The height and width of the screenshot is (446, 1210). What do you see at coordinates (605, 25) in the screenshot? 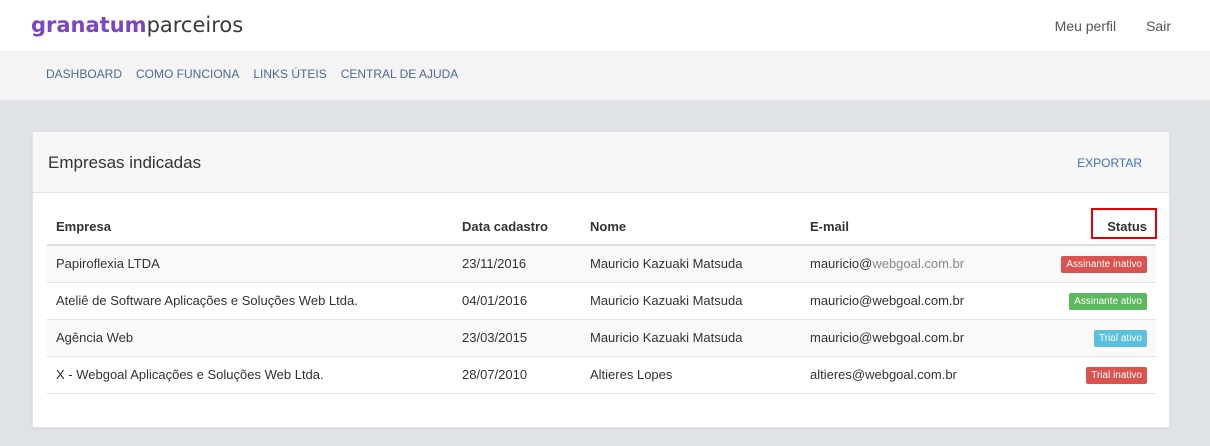
I see `top-bar: granatumparceiros Meu perfil Sair` at bounding box center [605, 25].